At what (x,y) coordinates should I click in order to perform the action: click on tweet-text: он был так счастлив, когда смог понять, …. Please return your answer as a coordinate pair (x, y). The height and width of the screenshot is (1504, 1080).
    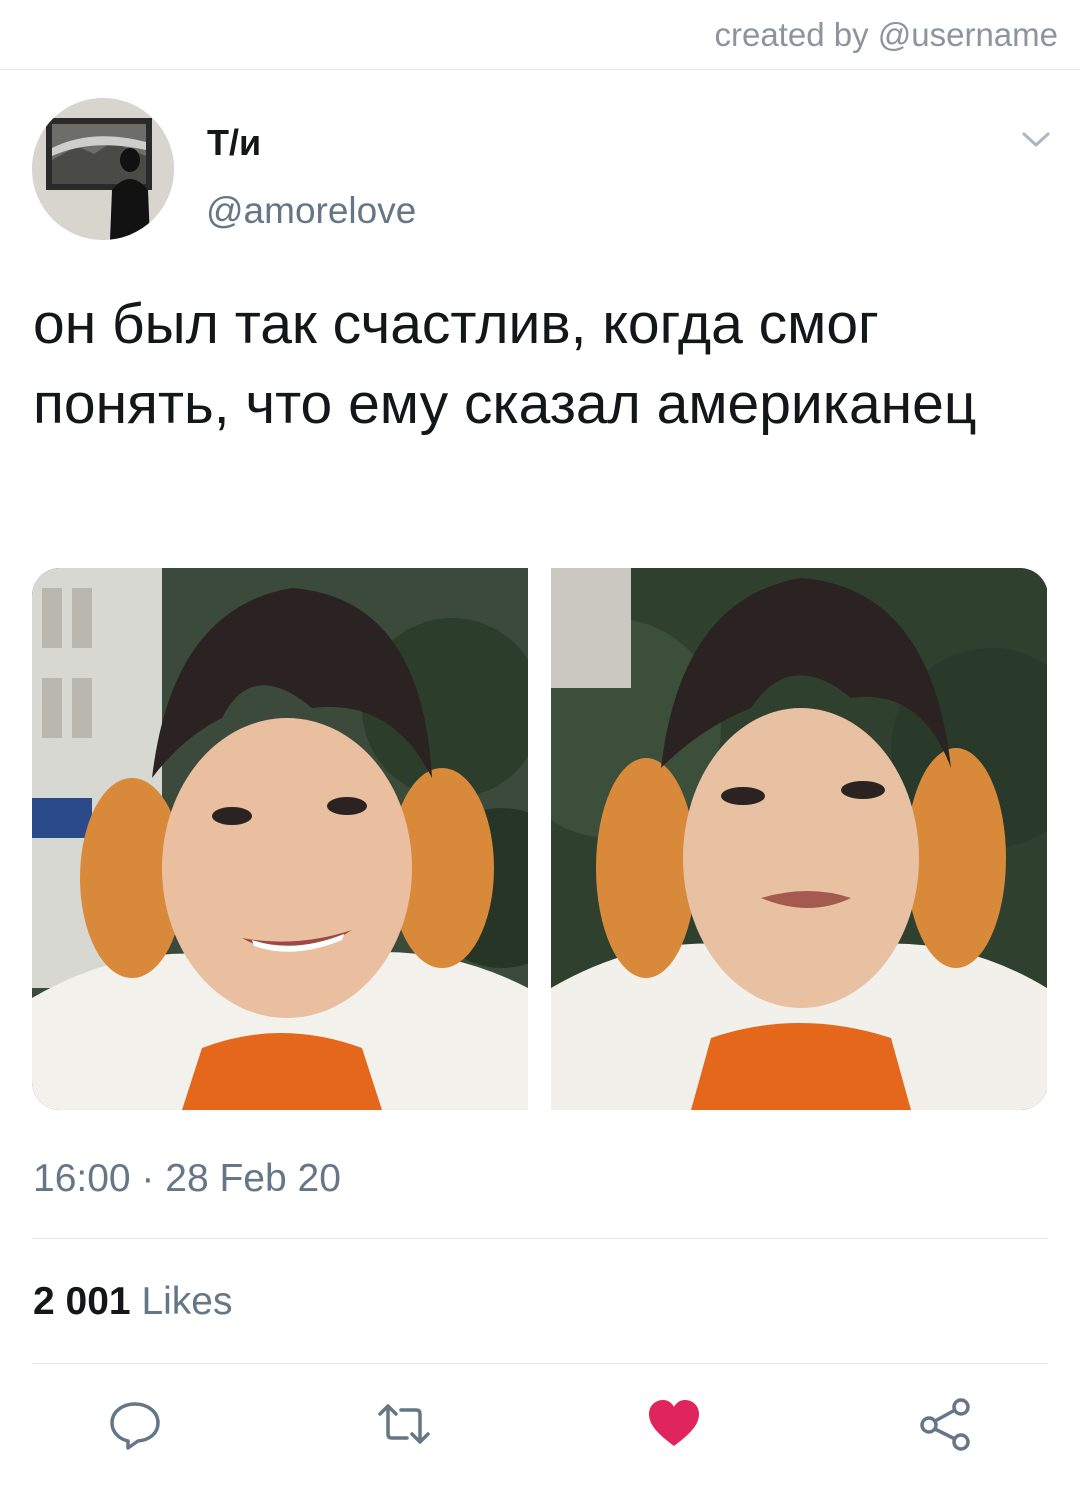
    Looking at the image, I should click on (505, 364).